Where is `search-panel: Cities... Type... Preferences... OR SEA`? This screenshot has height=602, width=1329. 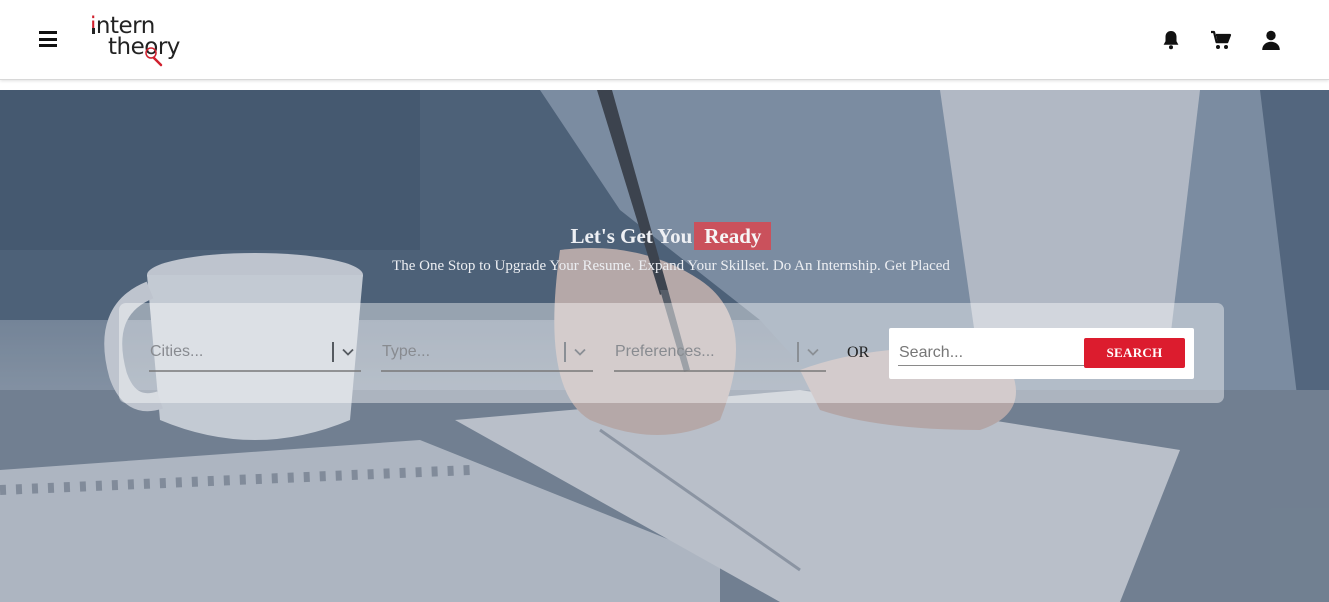 search-panel: Cities... Type... Preferences... OR SEA is located at coordinates (671, 353).